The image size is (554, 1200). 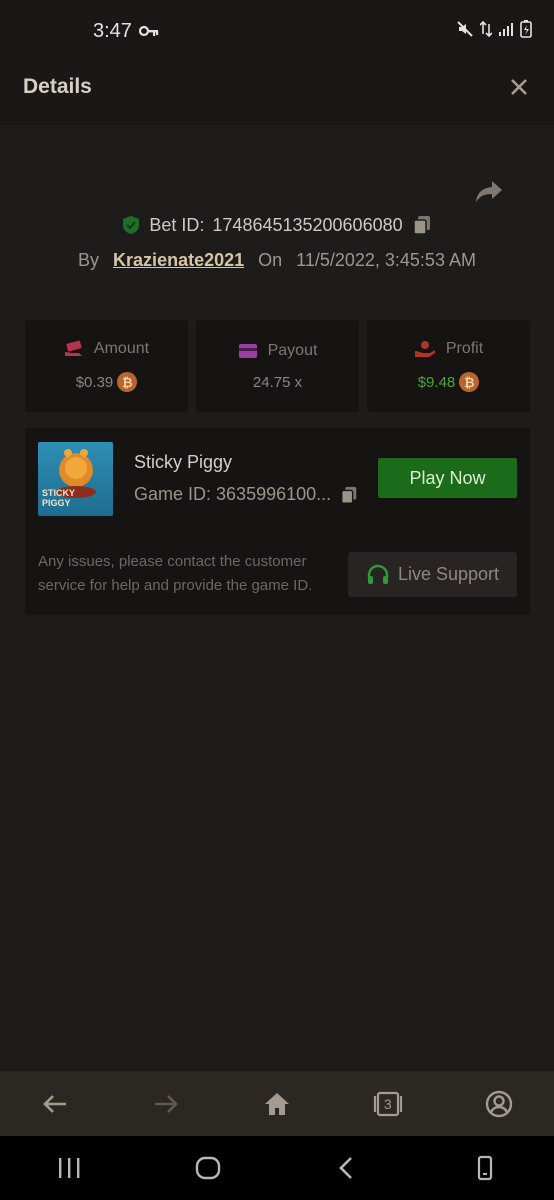 What do you see at coordinates (73, 348) in the screenshot?
I see `bill-hand-icon` at bounding box center [73, 348].